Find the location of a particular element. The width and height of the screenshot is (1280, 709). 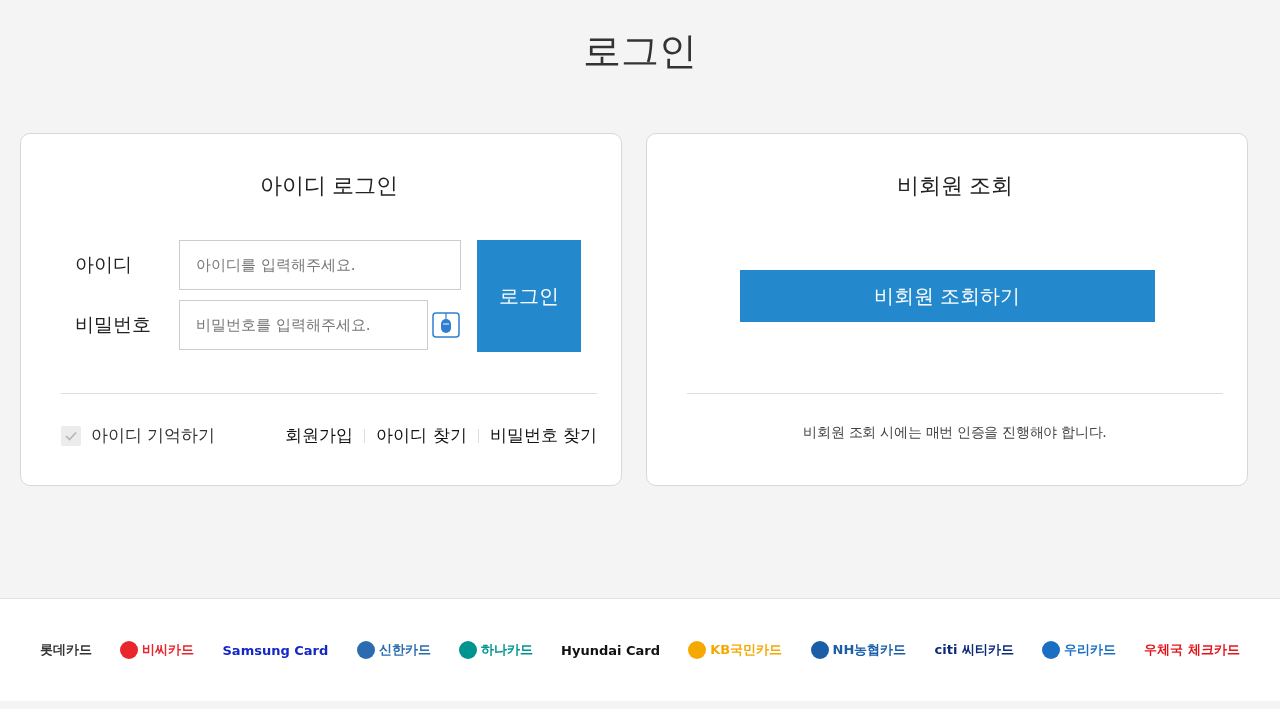

remember-label: 아이디 기억하기 is located at coordinates (153, 435).